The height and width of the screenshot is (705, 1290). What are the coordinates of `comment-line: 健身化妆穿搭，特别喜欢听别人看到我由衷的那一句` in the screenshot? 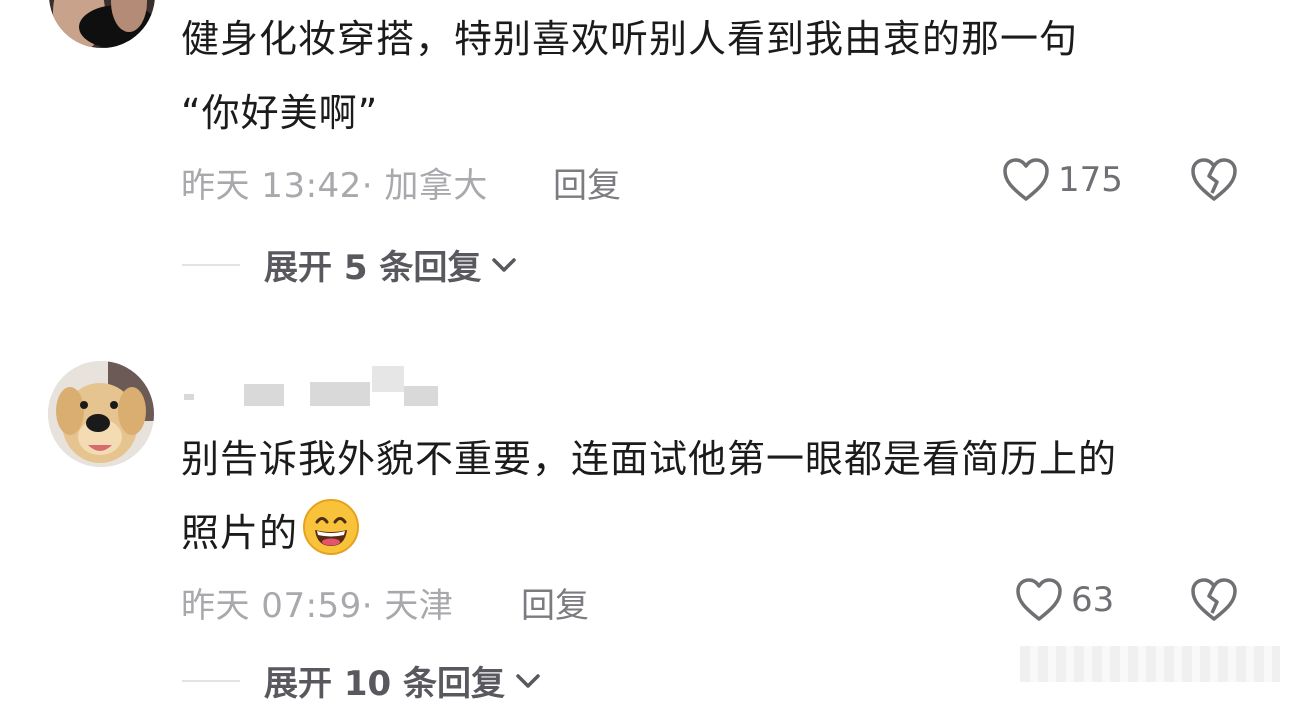 It's located at (630, 39).